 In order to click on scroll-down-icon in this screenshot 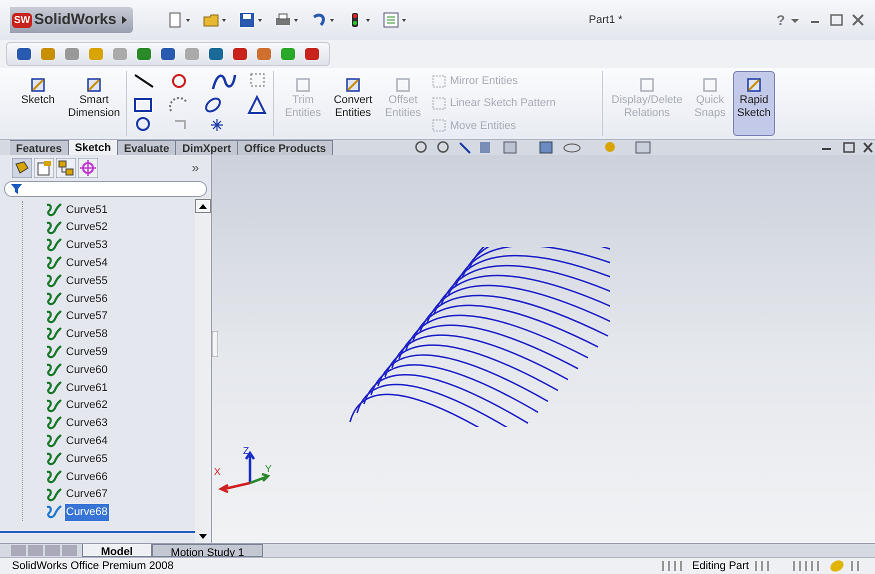, I will do `click(203, 536)`.